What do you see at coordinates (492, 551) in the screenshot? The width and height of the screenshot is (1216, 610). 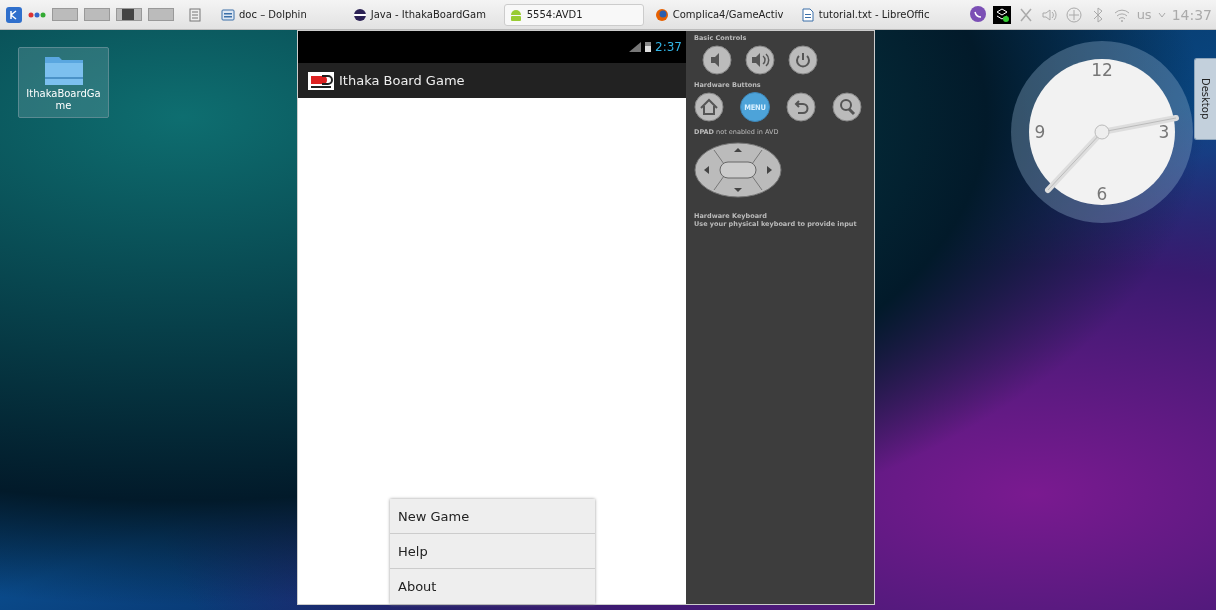 I see `menu-item: Help` at bounding box center [492, 551].